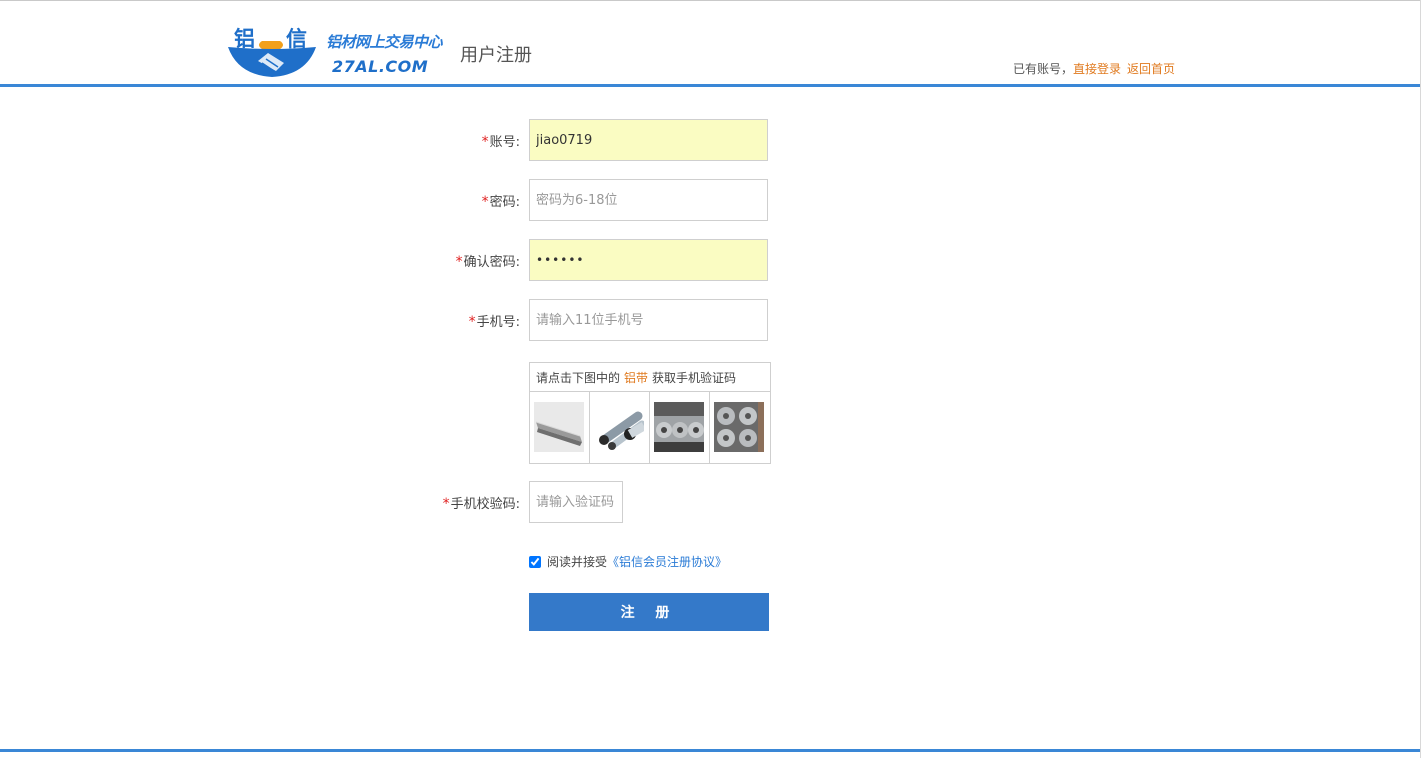 The height and width of the screenshot is (758, 1421). Describe the element at coordinates (491, 262) in the screenshot. I see `confirm-password-label-text: 确认密码:` at that location.